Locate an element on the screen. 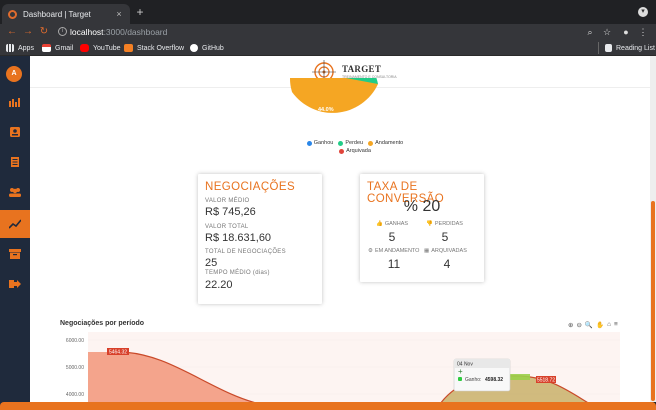 This screenshot has width=656, height=410. legend-item-andamento: Andamento is located at coordinates (385, 143).